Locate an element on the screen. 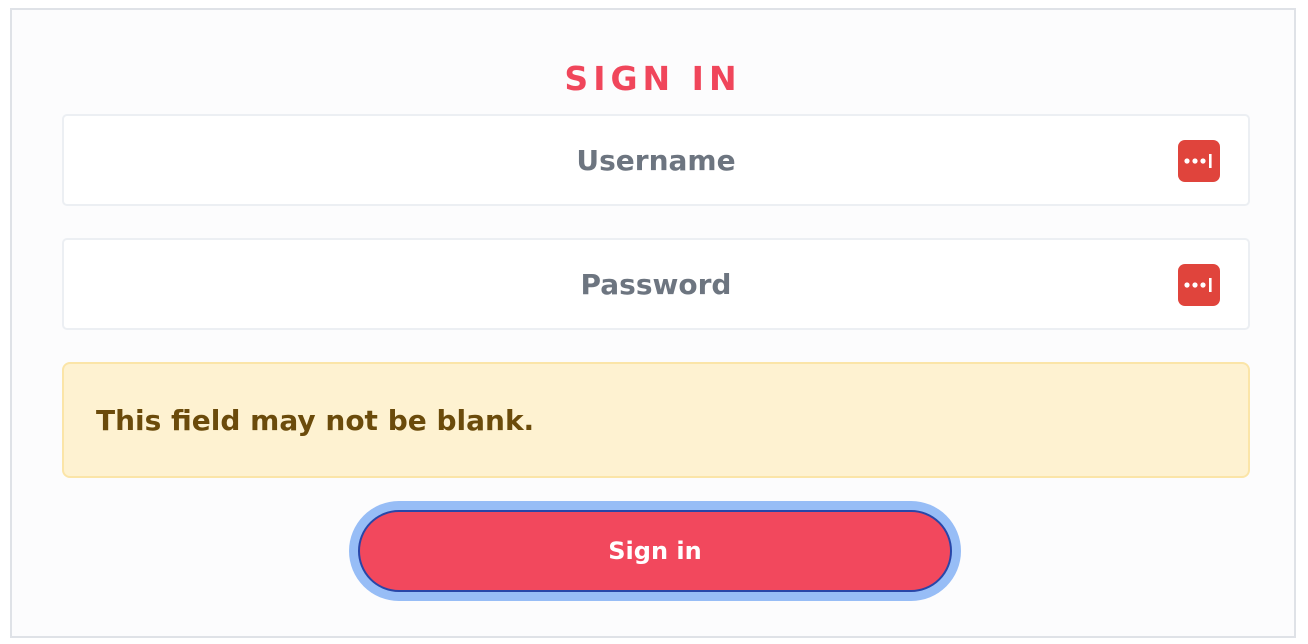 Image resolution: width=1308 pixels, height=644 pixels. password-input is located at coordinates (656, 284).